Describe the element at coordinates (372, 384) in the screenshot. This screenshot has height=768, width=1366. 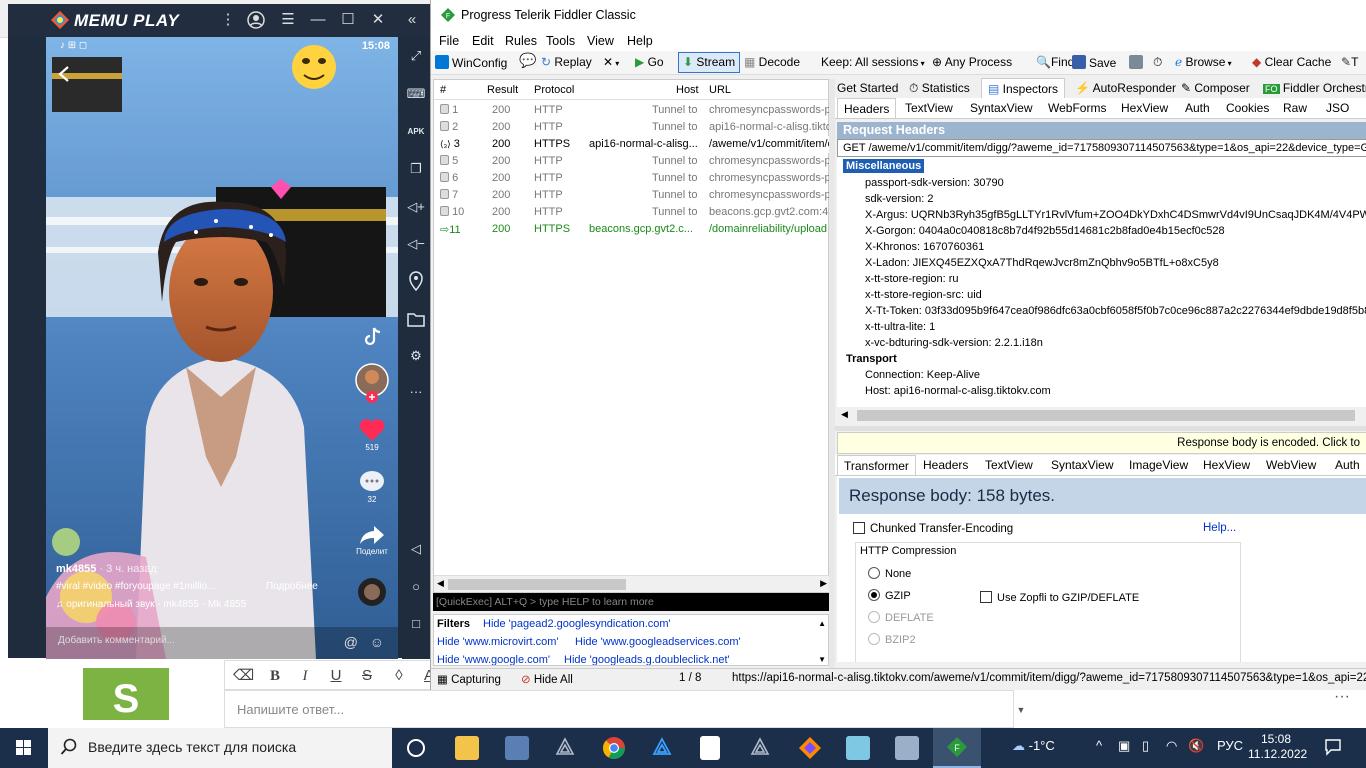
I see `creator-avatar` at that location.